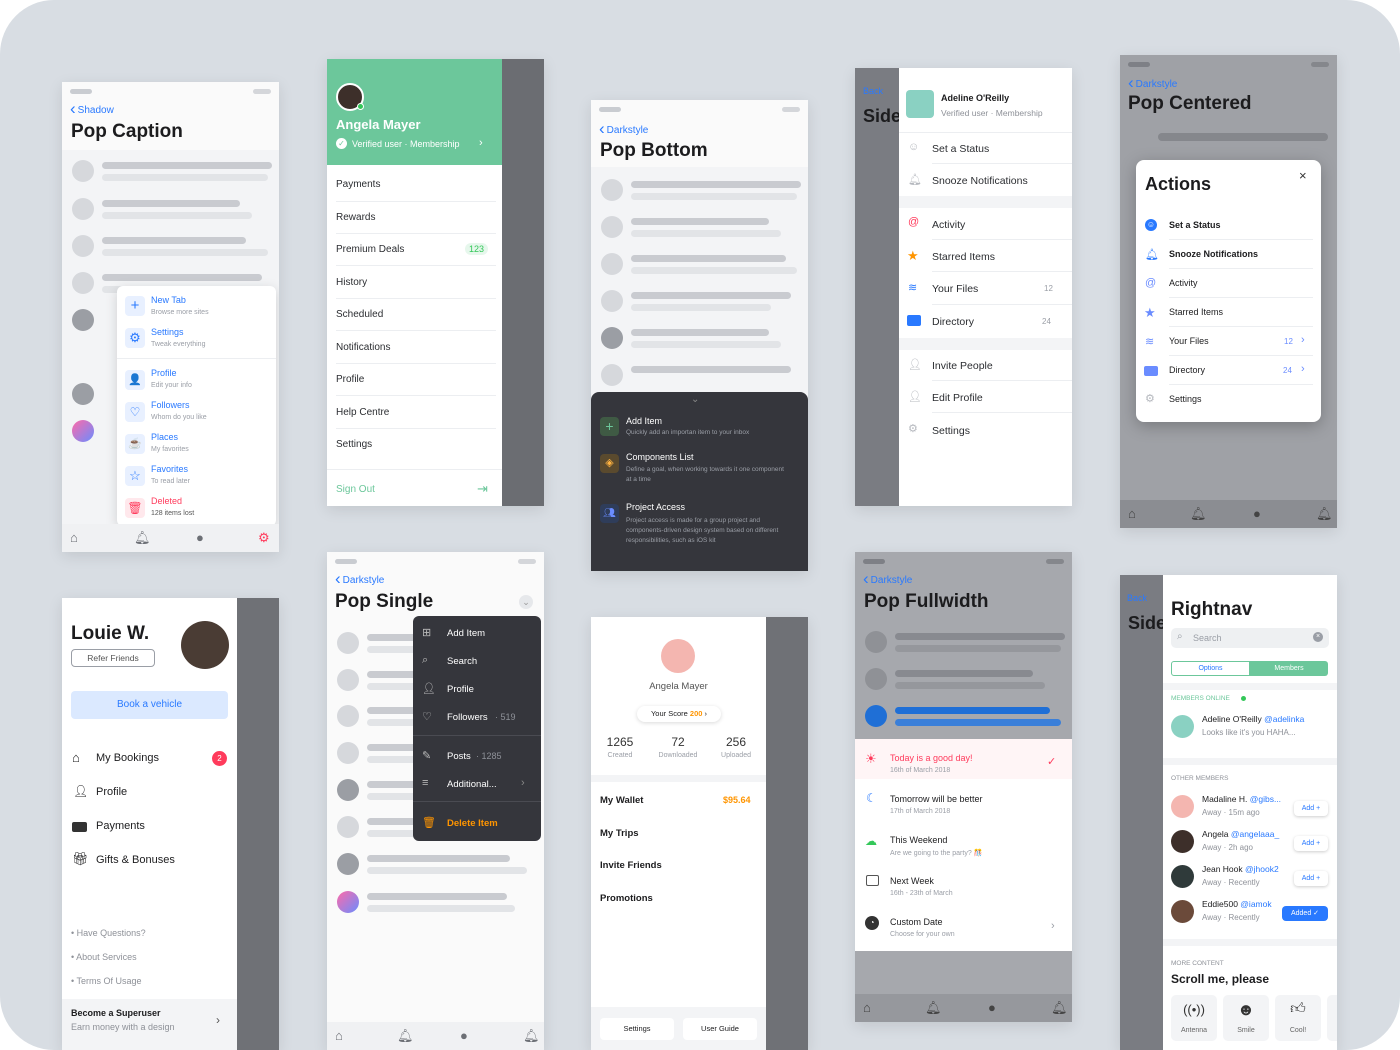 This screenshot has height=1050, width=1400. Describe the element at coordinates (631, 865) in the screenshot. I see `menu-invite-friends: Invite Friends` at that location.